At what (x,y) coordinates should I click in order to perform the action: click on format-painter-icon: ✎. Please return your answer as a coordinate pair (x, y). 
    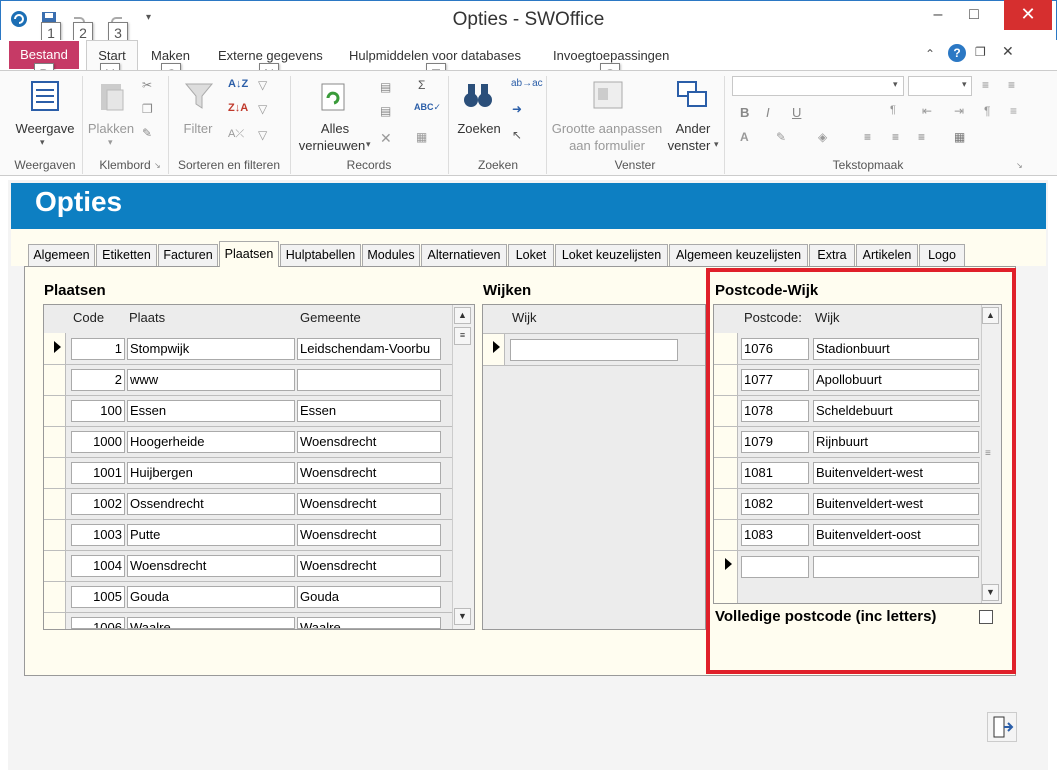
    Looking at the image, I should click on (147, 133).